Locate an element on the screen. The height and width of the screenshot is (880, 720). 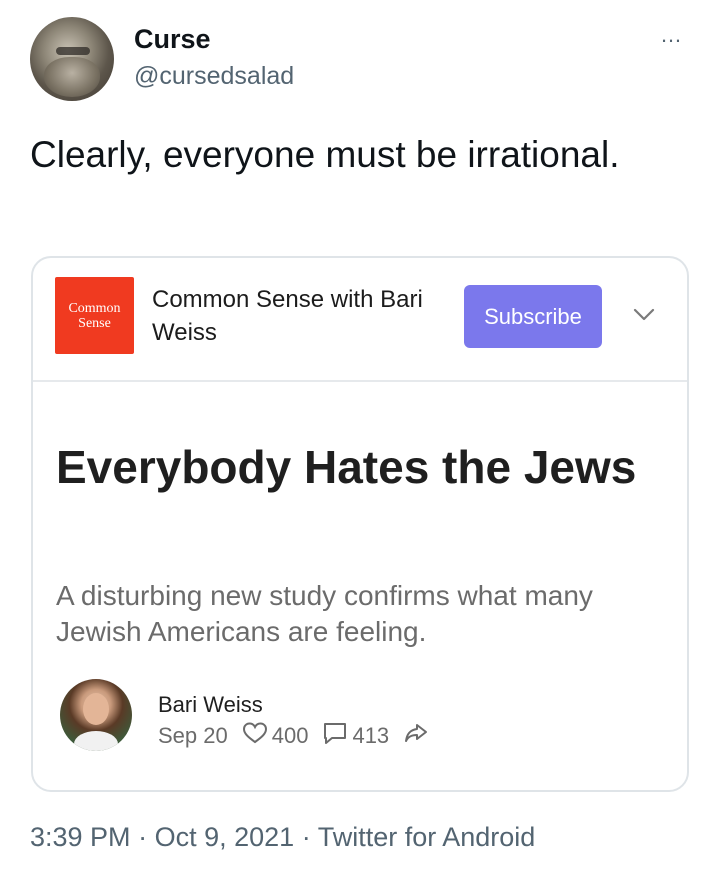
logo-line-1: Common is located at coordinates (94, 308).